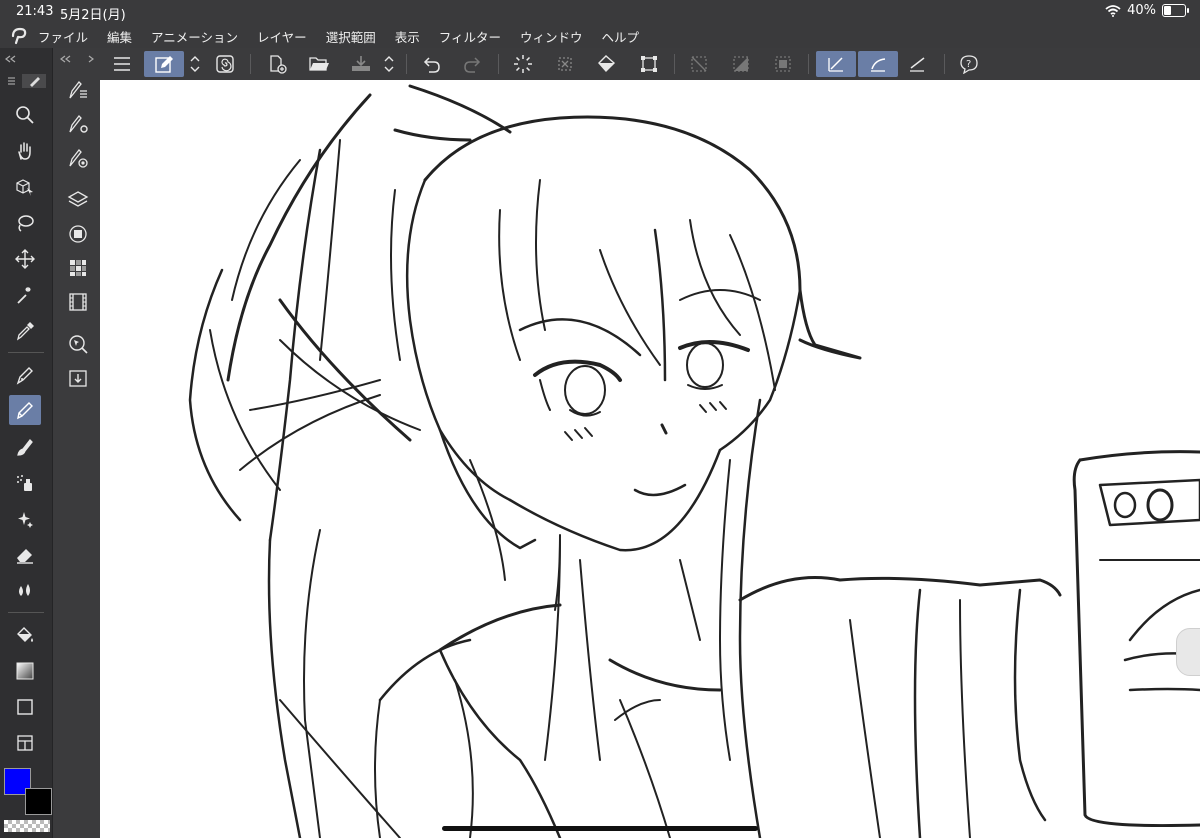 Image resolution: width=1200 pixels, height=838 pixels. Describe the element at coordinates (607, 64) in the screenshot. I see `fill-layer-icon` at that location.